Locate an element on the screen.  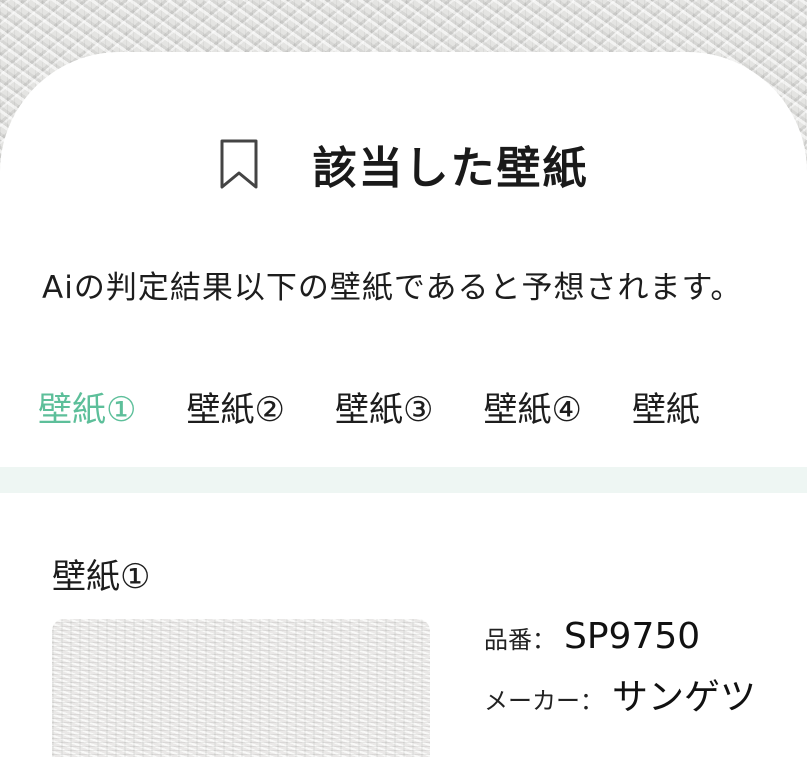
wallpaper-tabs: 壁紙① 壁紙② 壁紙③ 壁紙④ 壁紙 is located at coordinates (394, 406).